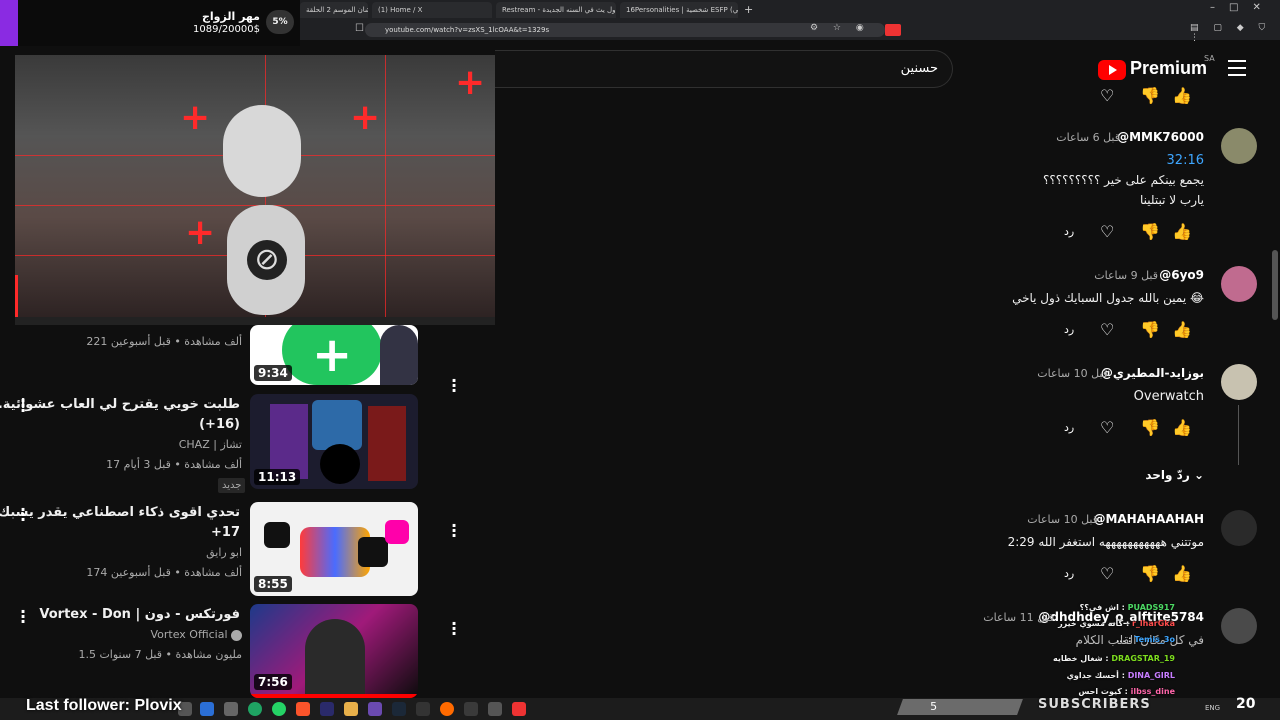 The image size is (1280, 720). I want to click on view-replies-button: ردّ واحد ⌄, so click(1174, 475).